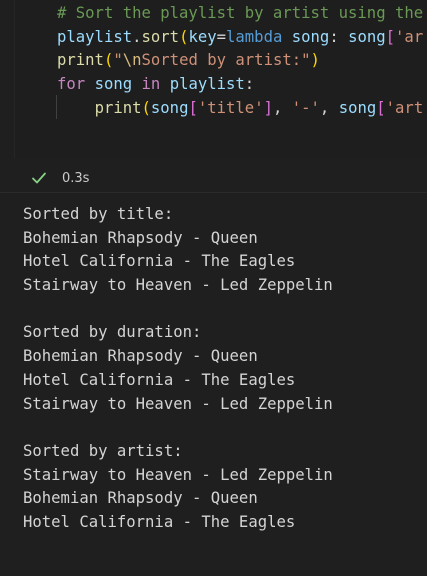 This screenshot has width=427, height=576. I want to click on code-token: '-', so click(305, 107).